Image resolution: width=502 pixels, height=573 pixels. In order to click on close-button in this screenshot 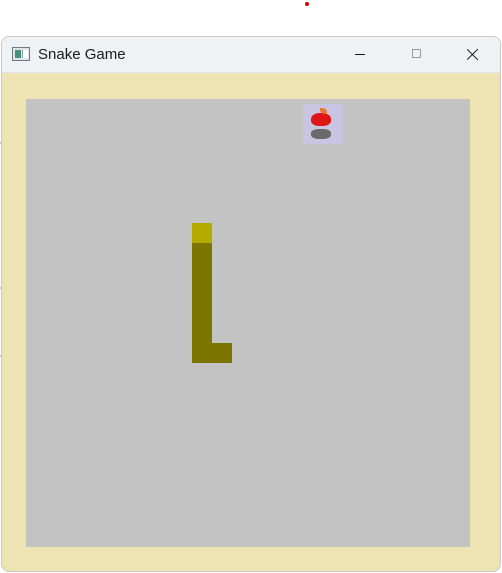, I will do `click(473, 55)`.